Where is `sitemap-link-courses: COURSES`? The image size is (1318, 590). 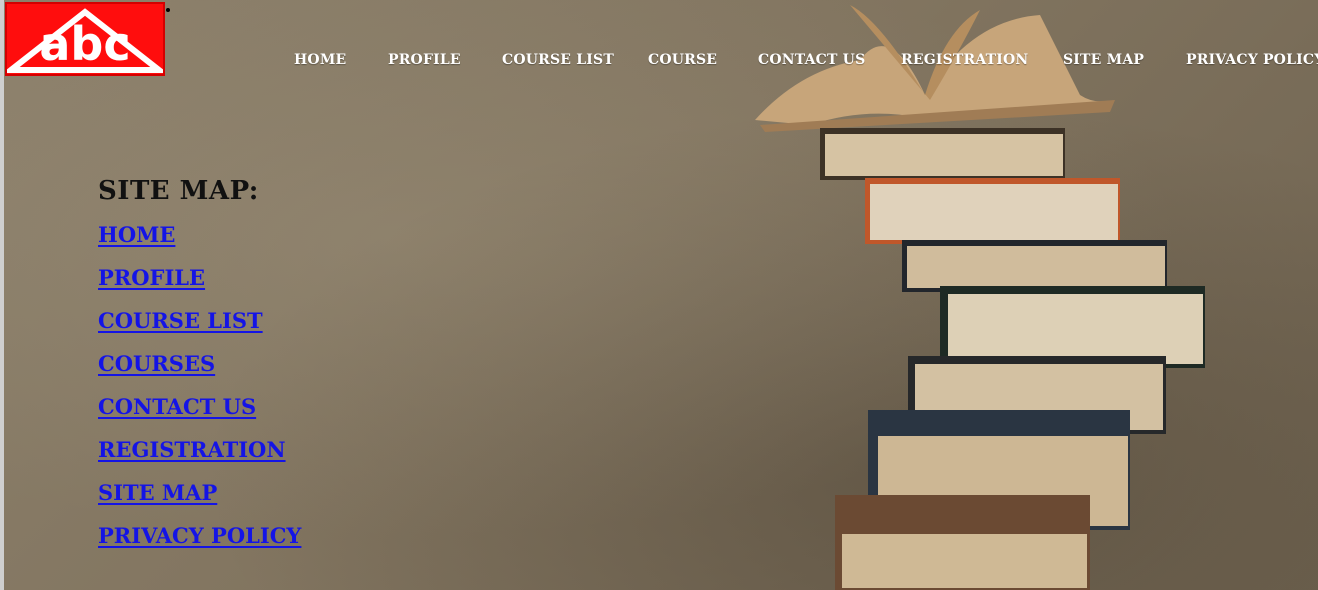
sitemap-link-courses: COURSES is located at coordinates (156, 363).